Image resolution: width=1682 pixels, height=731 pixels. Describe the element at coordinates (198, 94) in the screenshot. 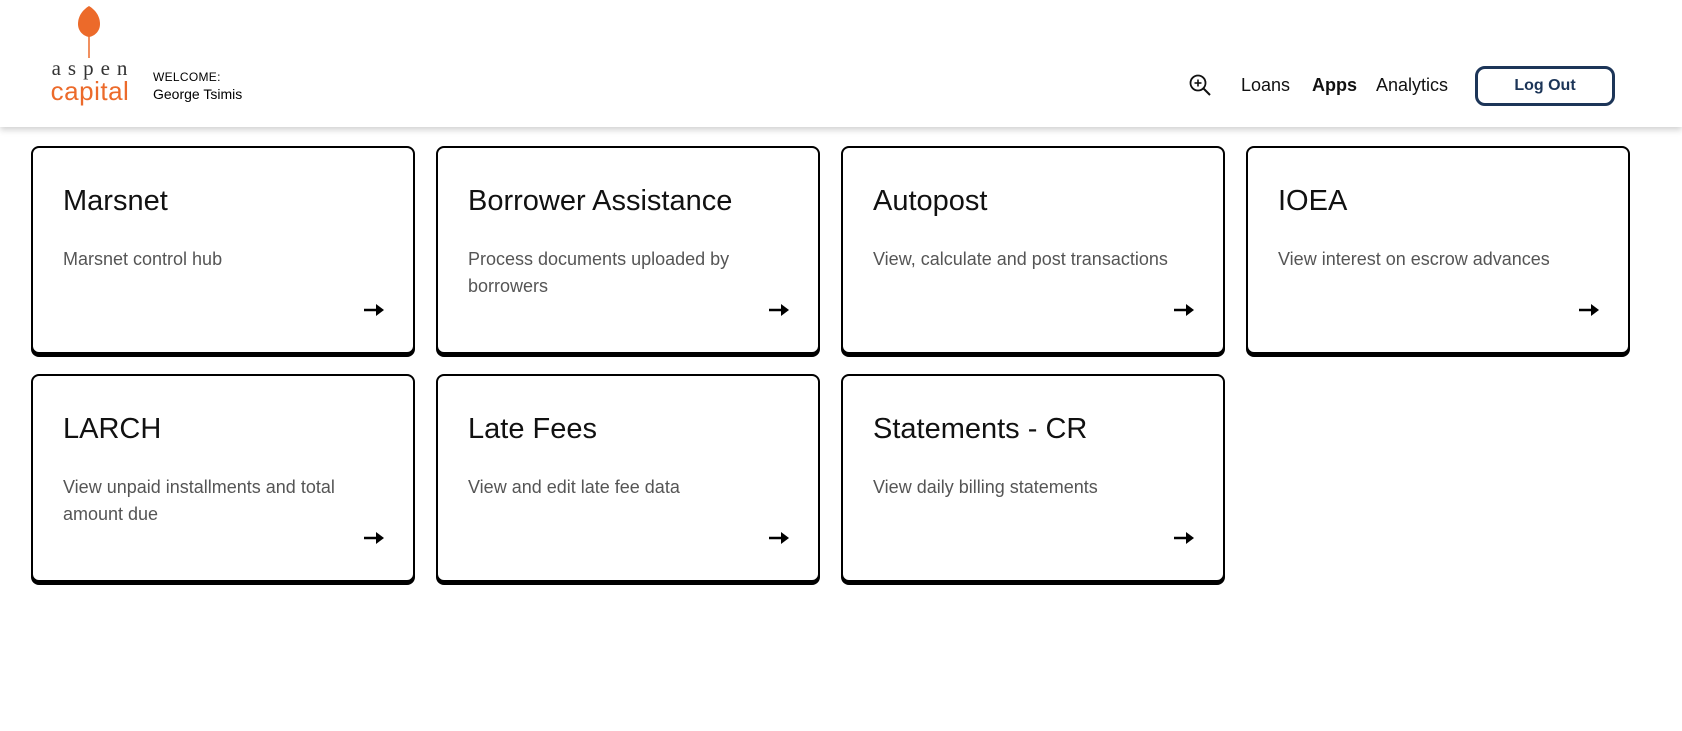

I see `user-name: George Tsimis` at that location.